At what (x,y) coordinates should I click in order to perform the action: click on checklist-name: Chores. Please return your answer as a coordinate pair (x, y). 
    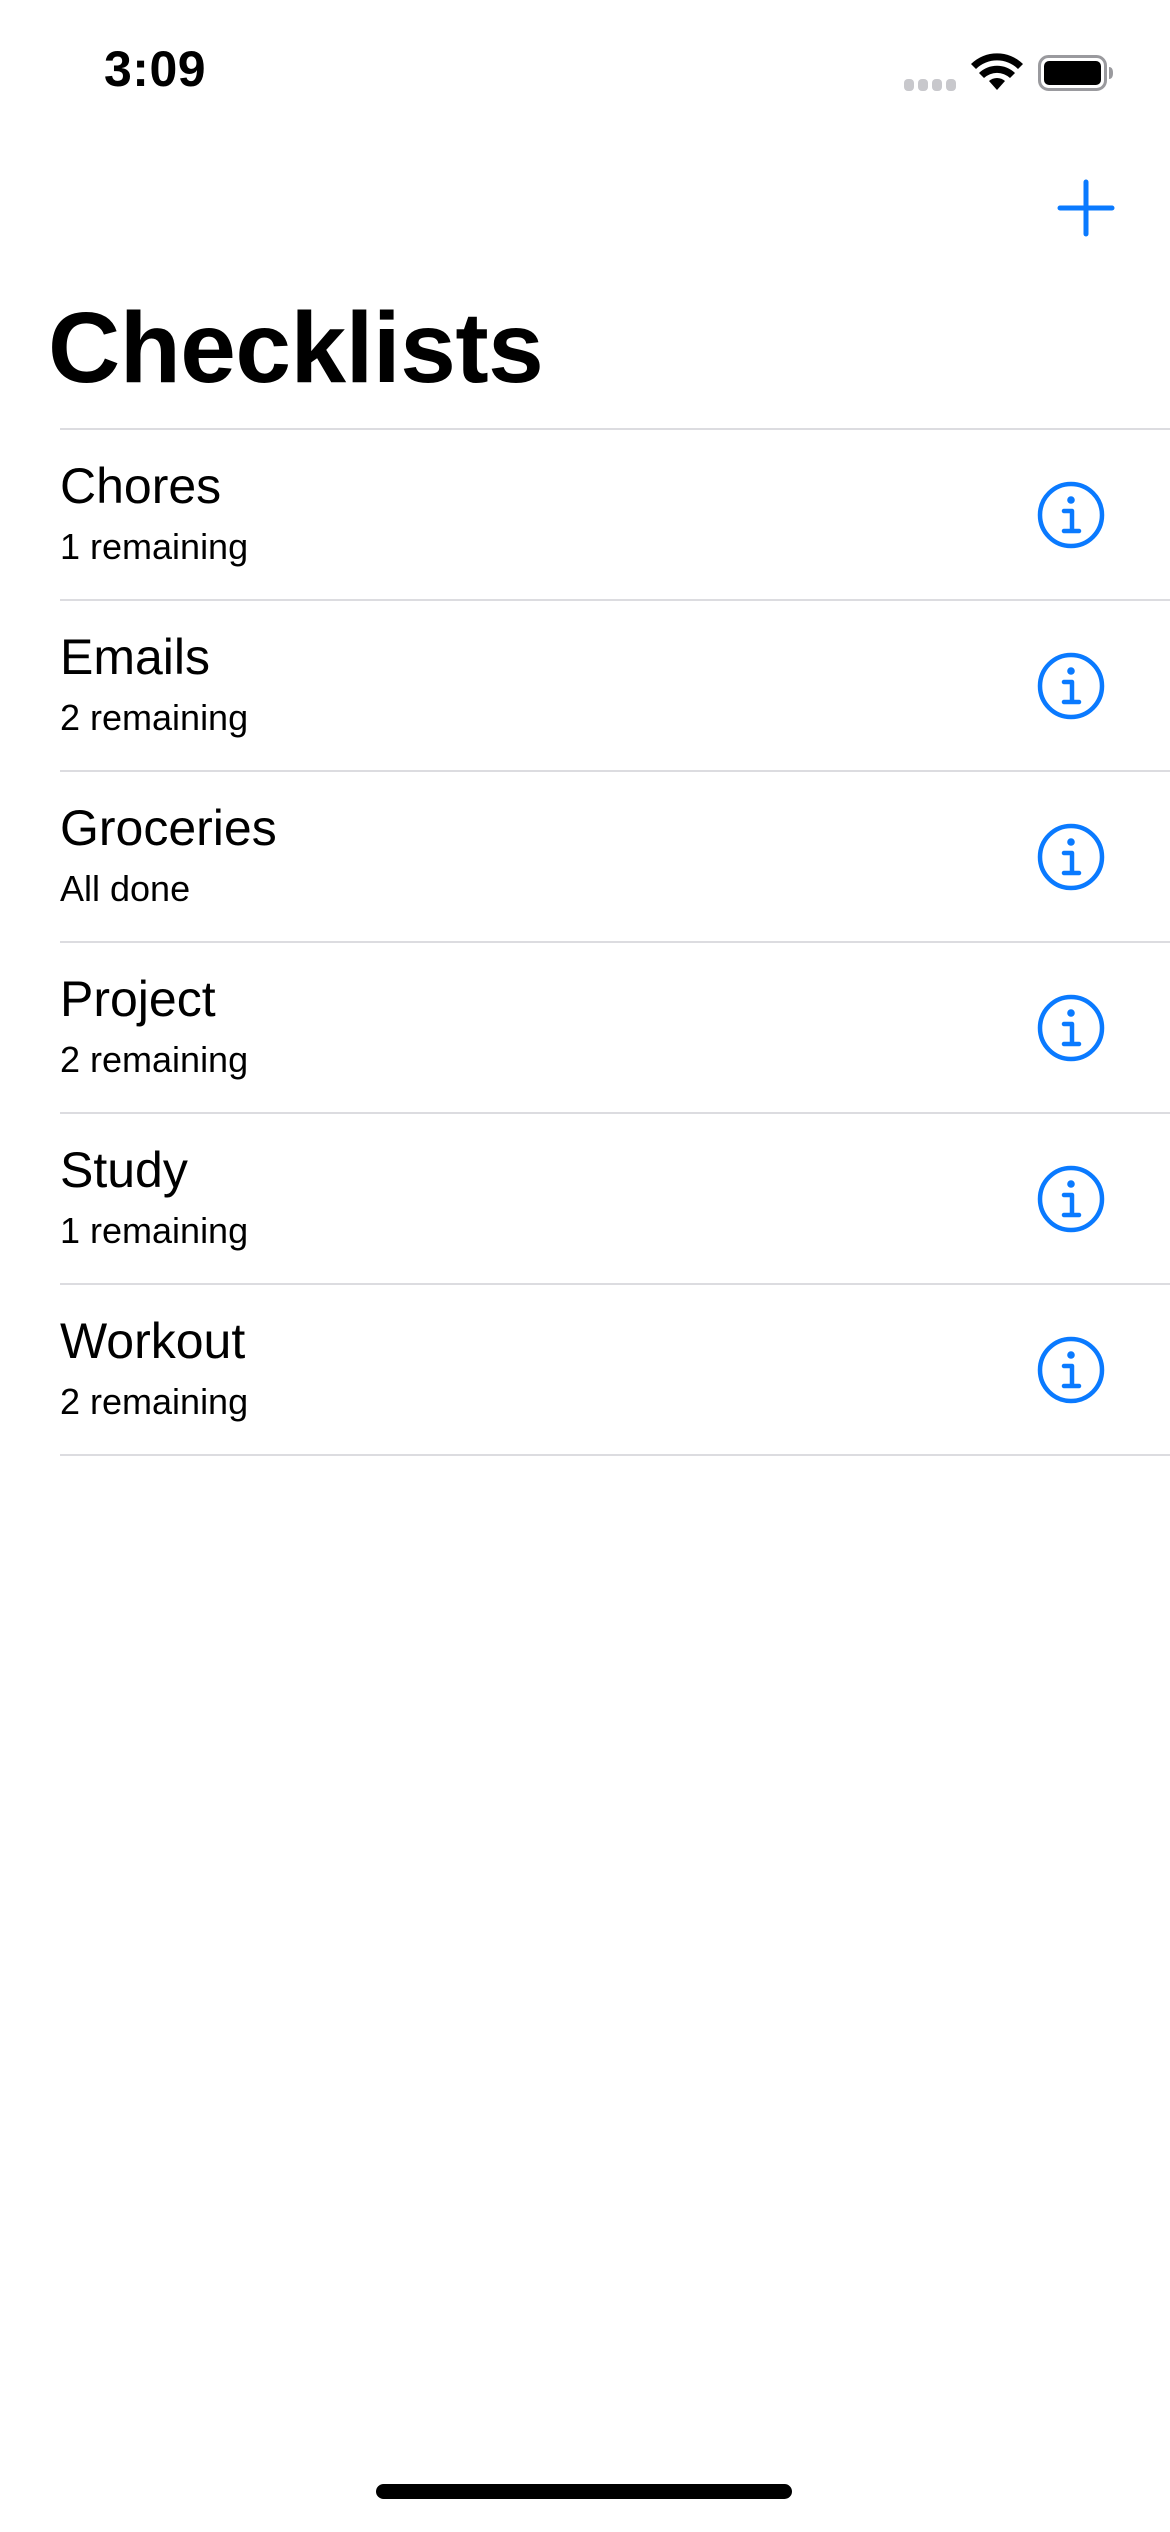
    Looking at the image, I should click on (141, 486).